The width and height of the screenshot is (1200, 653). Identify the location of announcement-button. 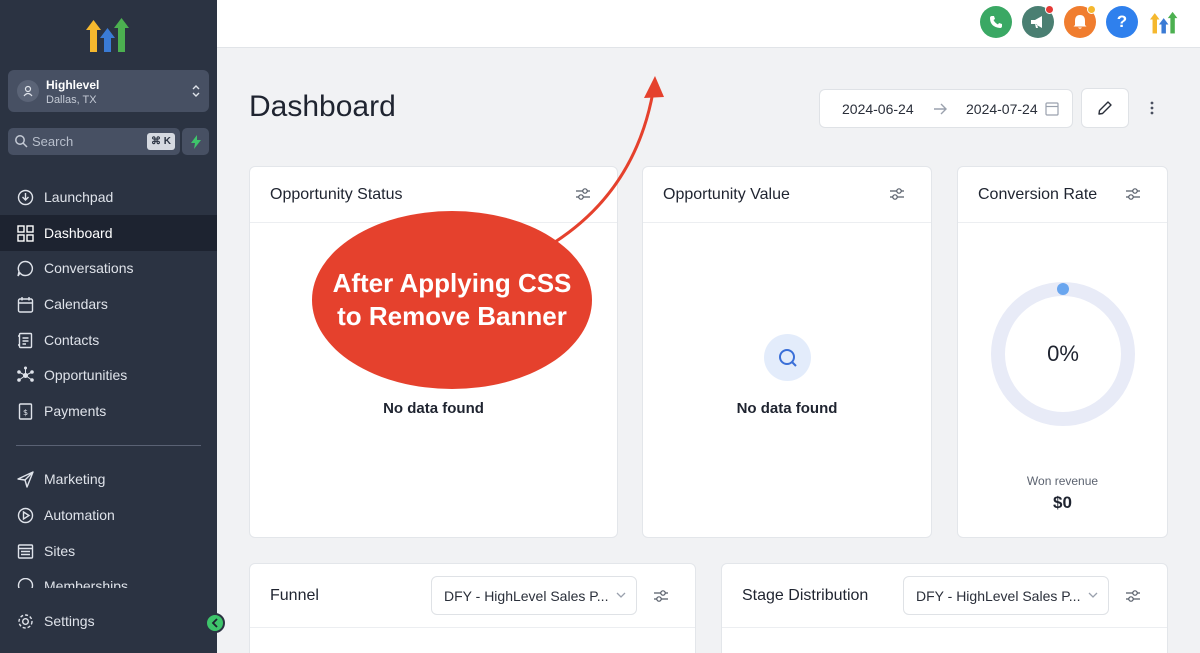
(1038, 21).